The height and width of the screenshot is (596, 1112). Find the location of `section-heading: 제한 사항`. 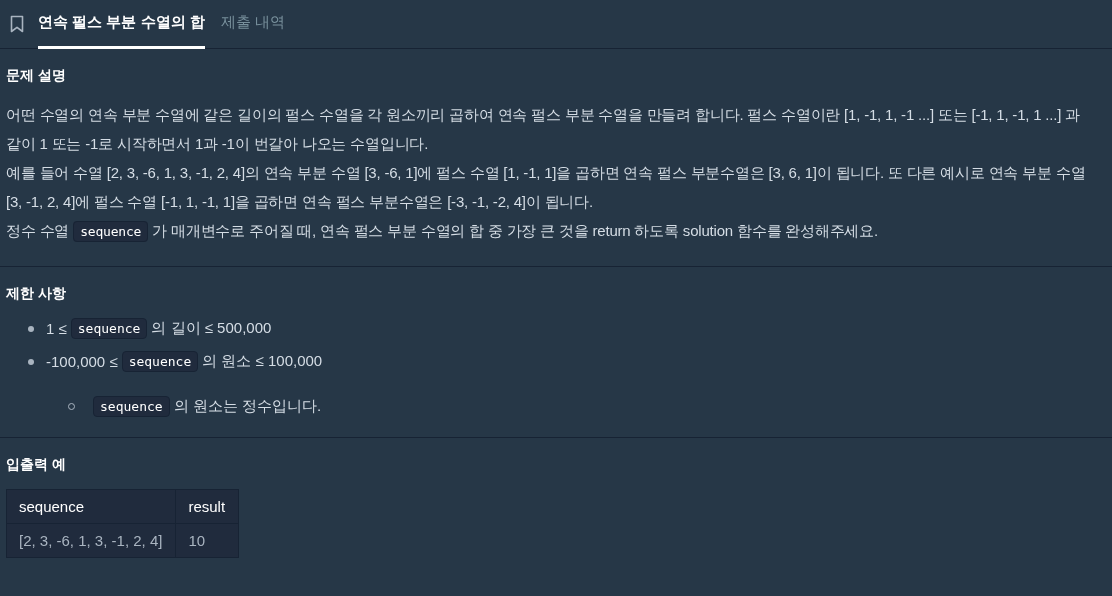

section-heading: 제한 사항 is located at coordinates (36, 294).